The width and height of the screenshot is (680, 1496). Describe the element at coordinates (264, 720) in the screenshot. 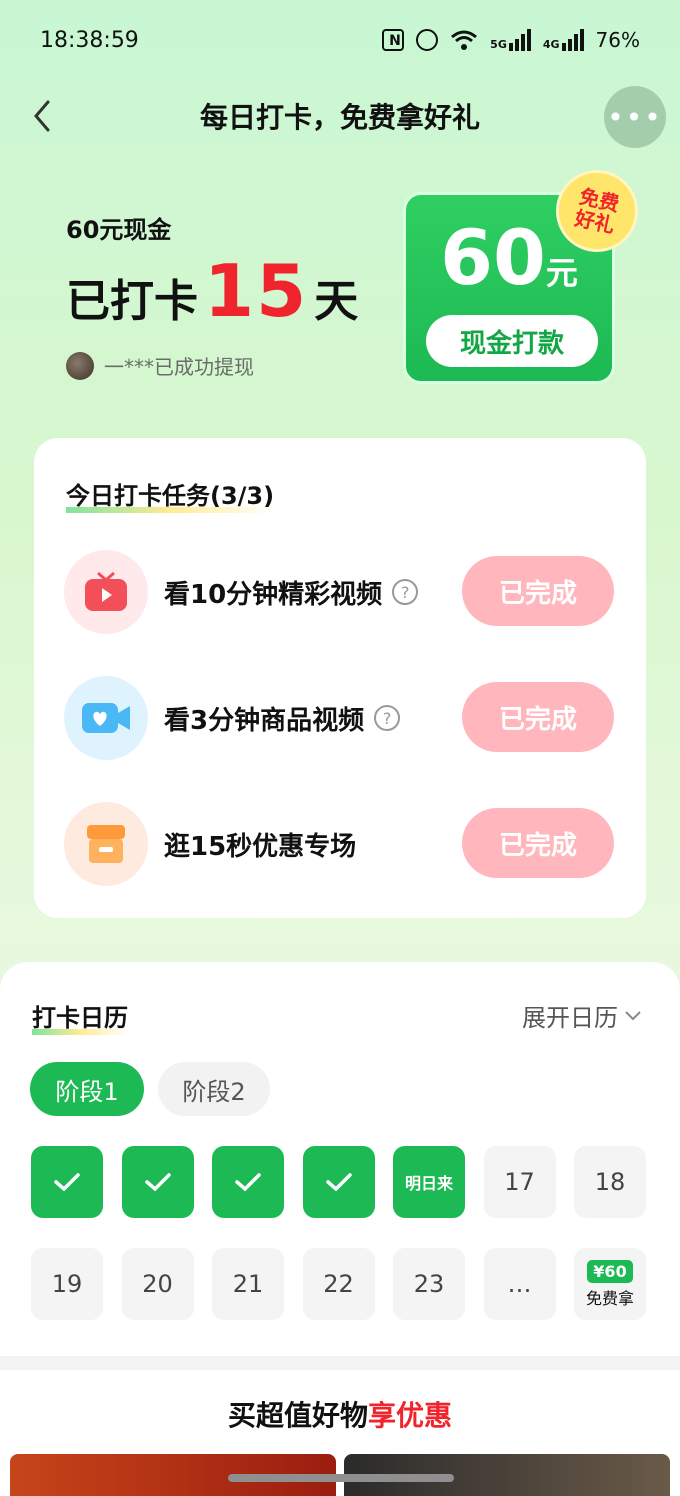

I see `task-label: 看3分钟商品视频` at that location.